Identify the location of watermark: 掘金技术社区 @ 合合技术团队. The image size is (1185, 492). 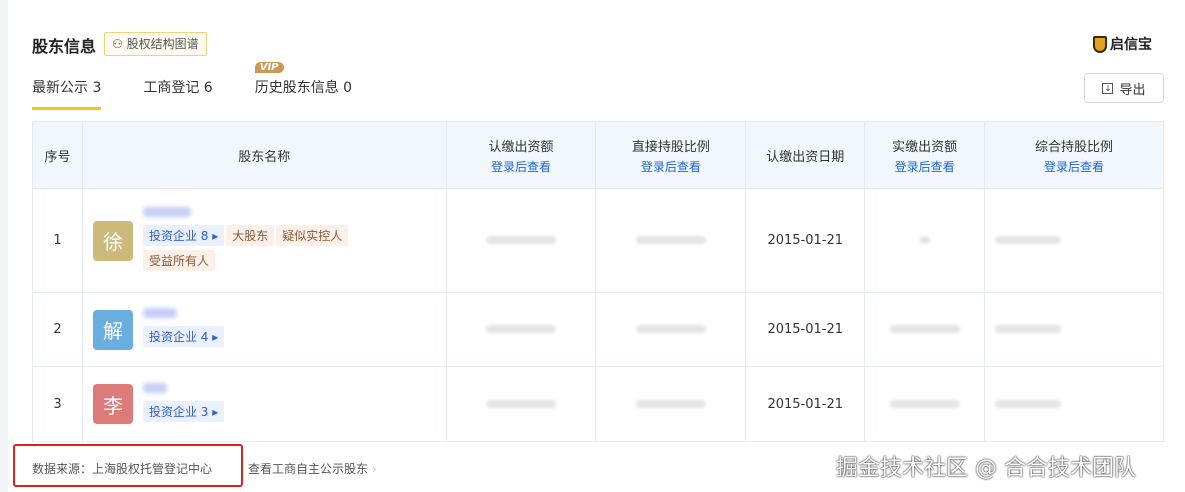
(986, 468).